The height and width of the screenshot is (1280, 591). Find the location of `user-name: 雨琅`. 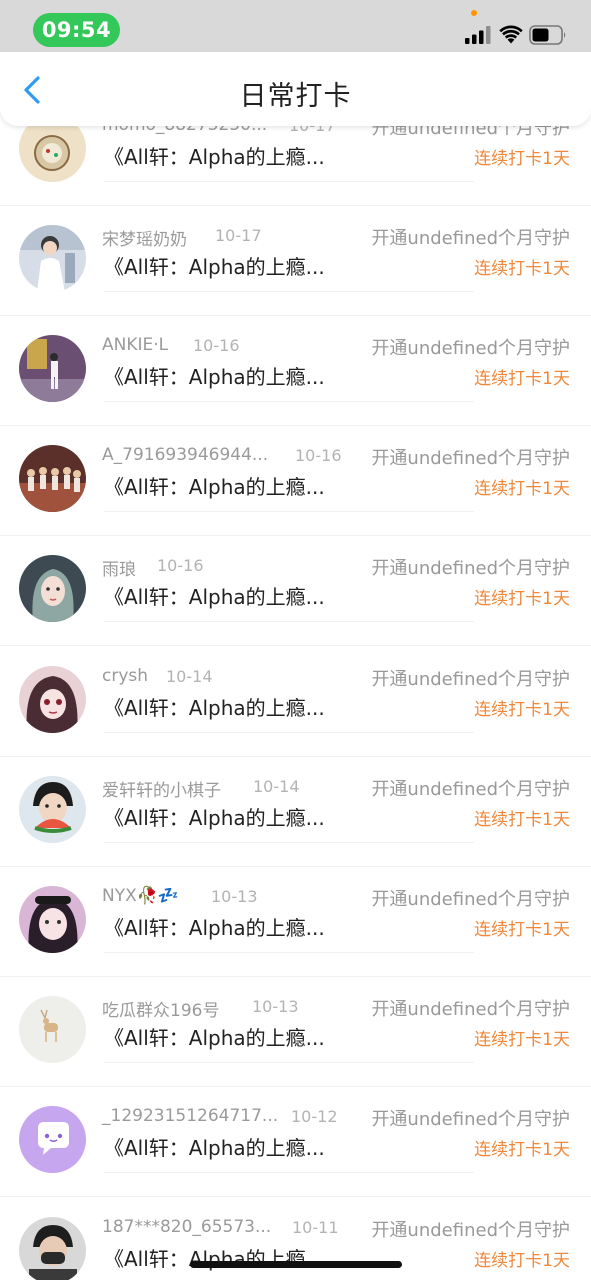

user-name: 雨琅 is located at coordinates (119, 570).